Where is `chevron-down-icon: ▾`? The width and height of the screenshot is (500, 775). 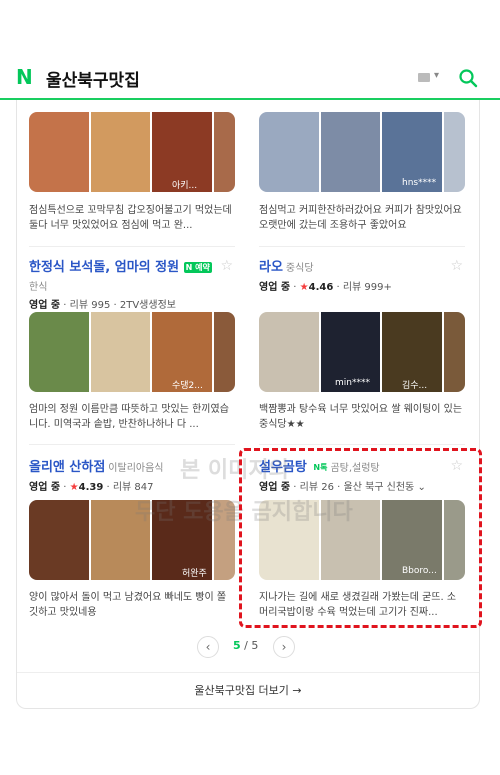 chevron-down-icon: ▾ is located at coordinates (436, 75).